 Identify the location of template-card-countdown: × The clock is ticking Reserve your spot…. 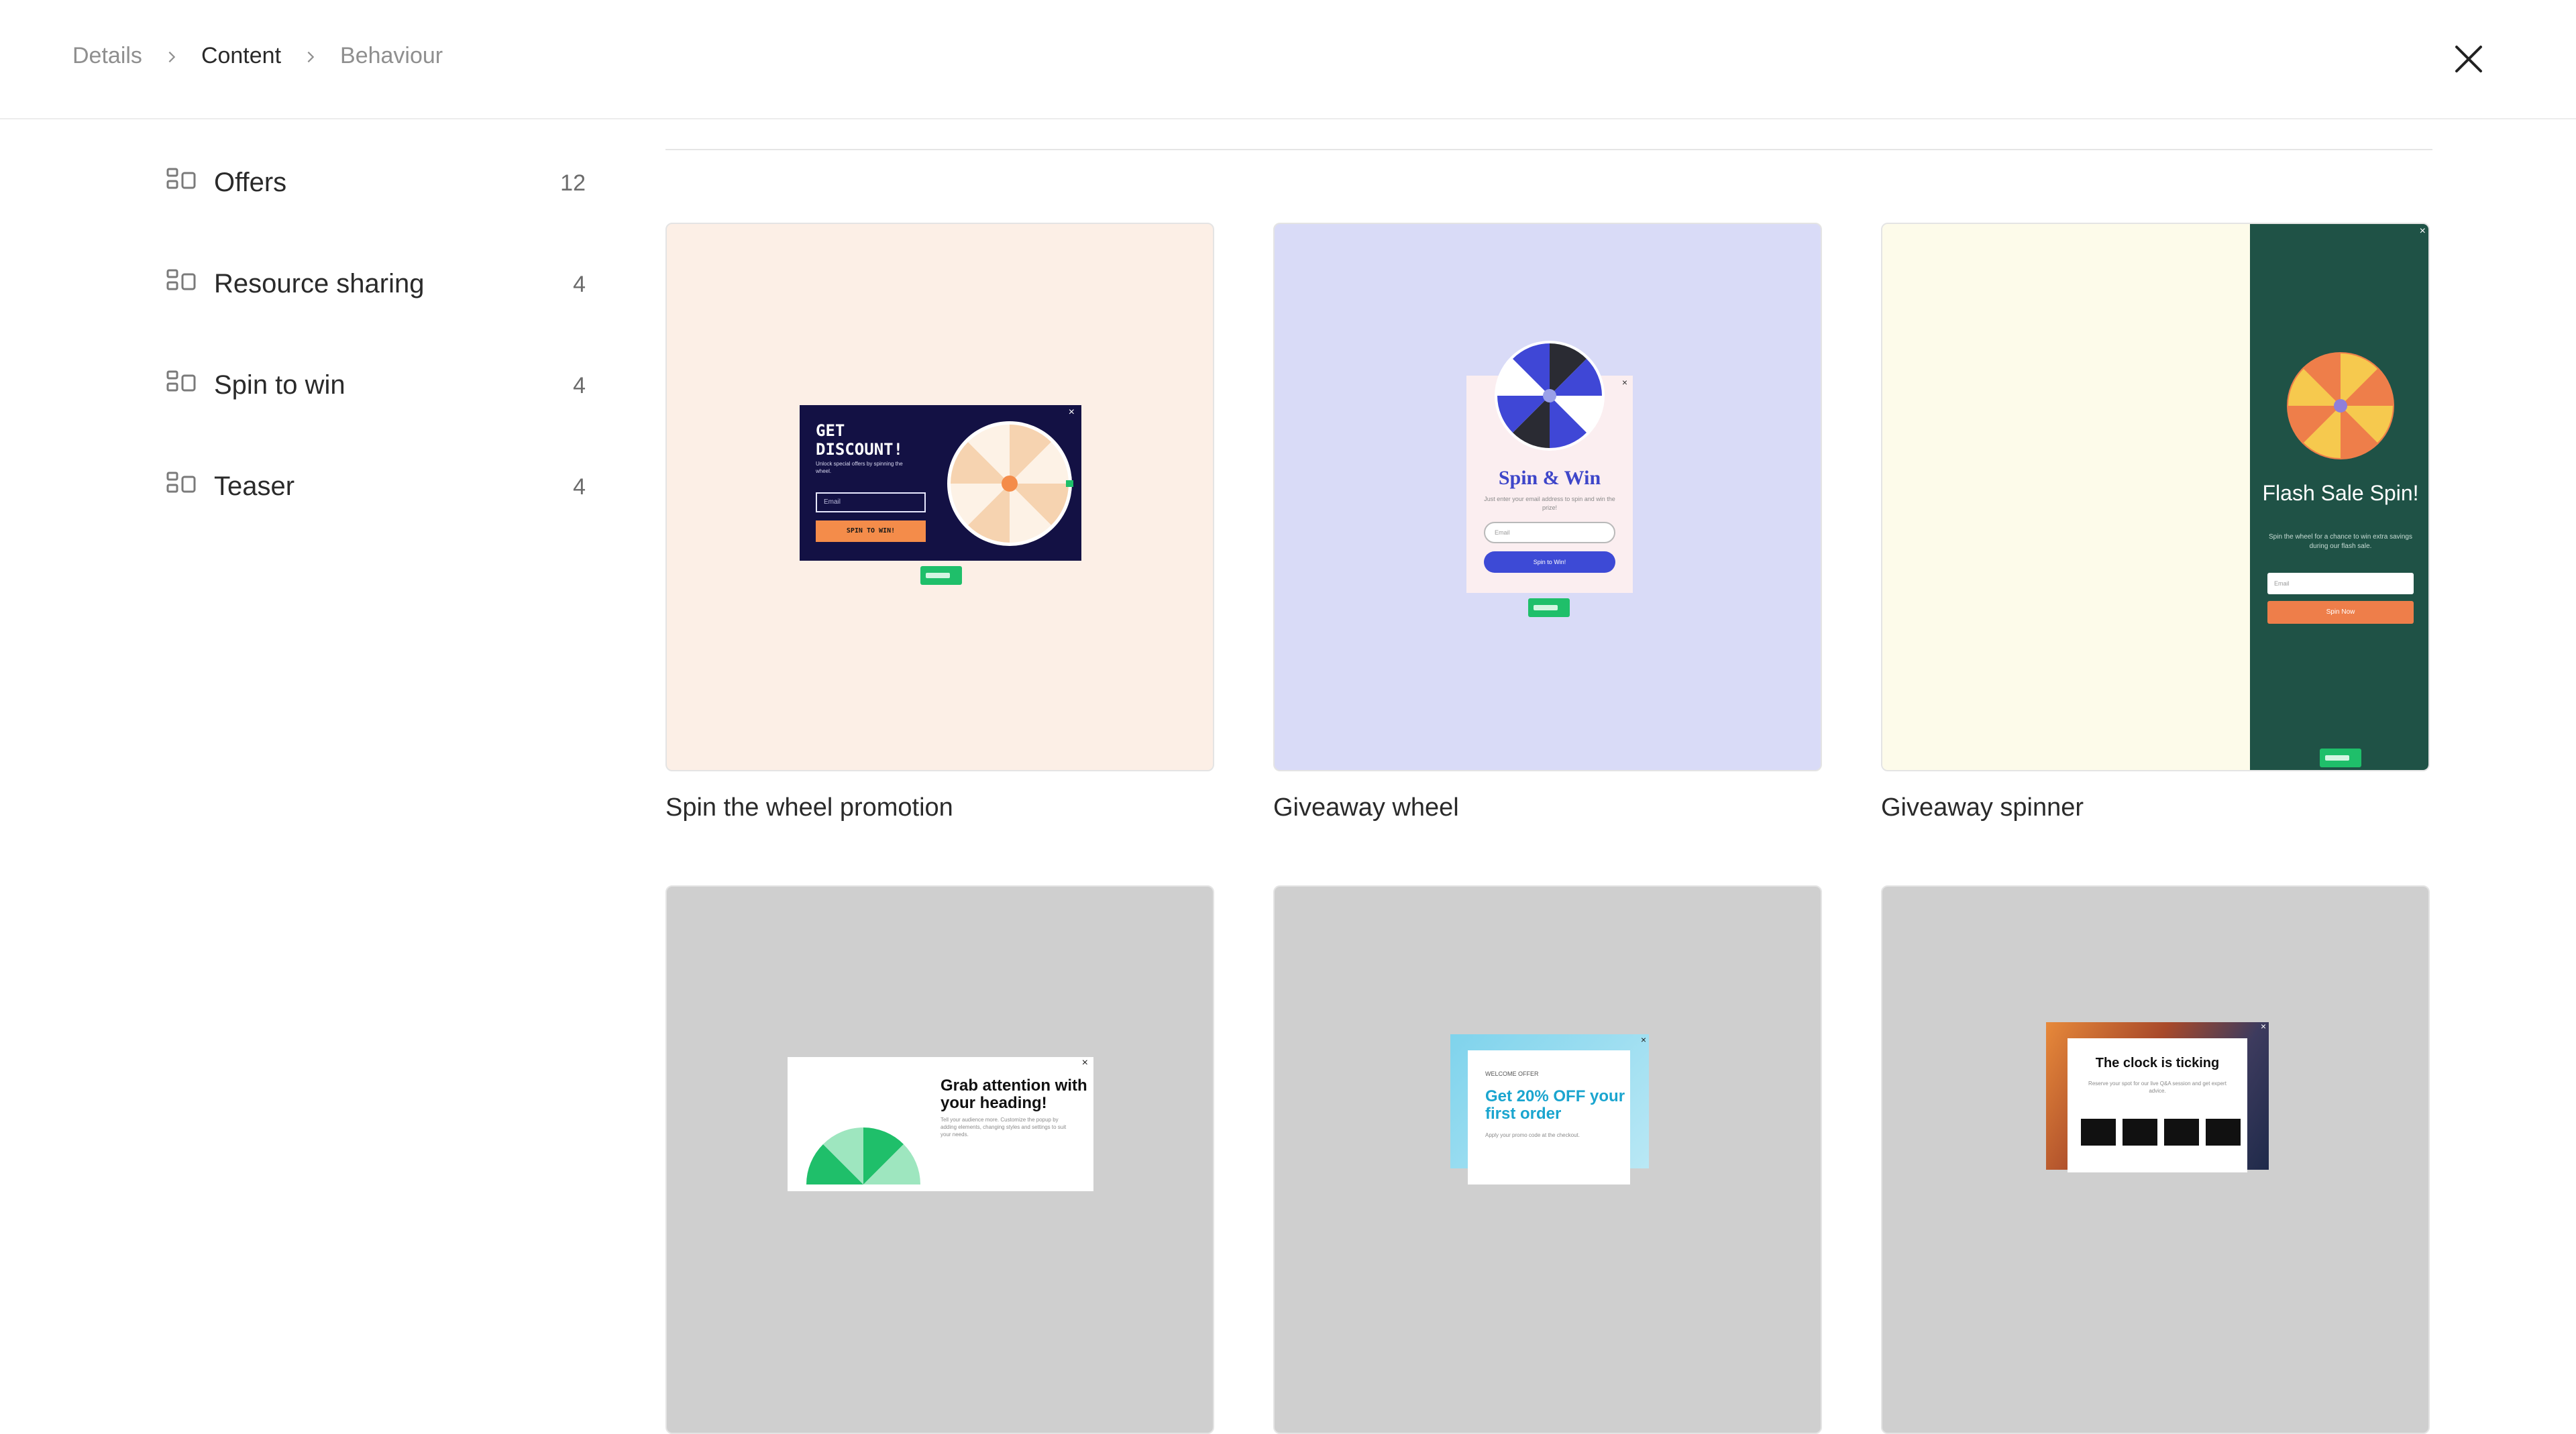
(2155, 1159).